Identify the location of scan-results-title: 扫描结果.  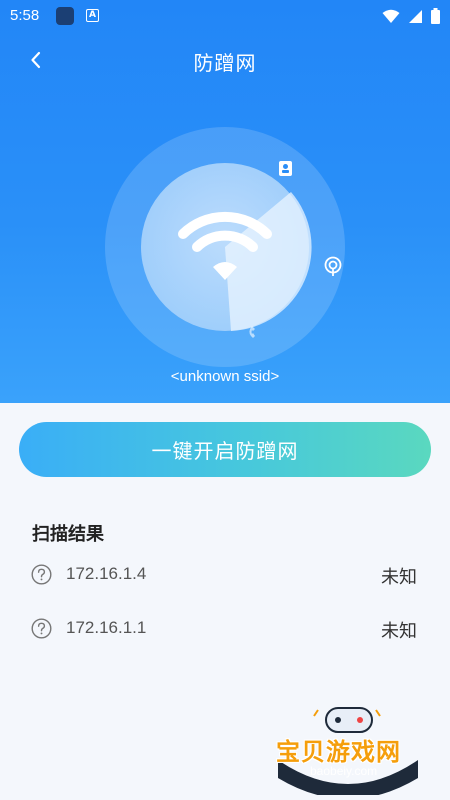
(68, 534).